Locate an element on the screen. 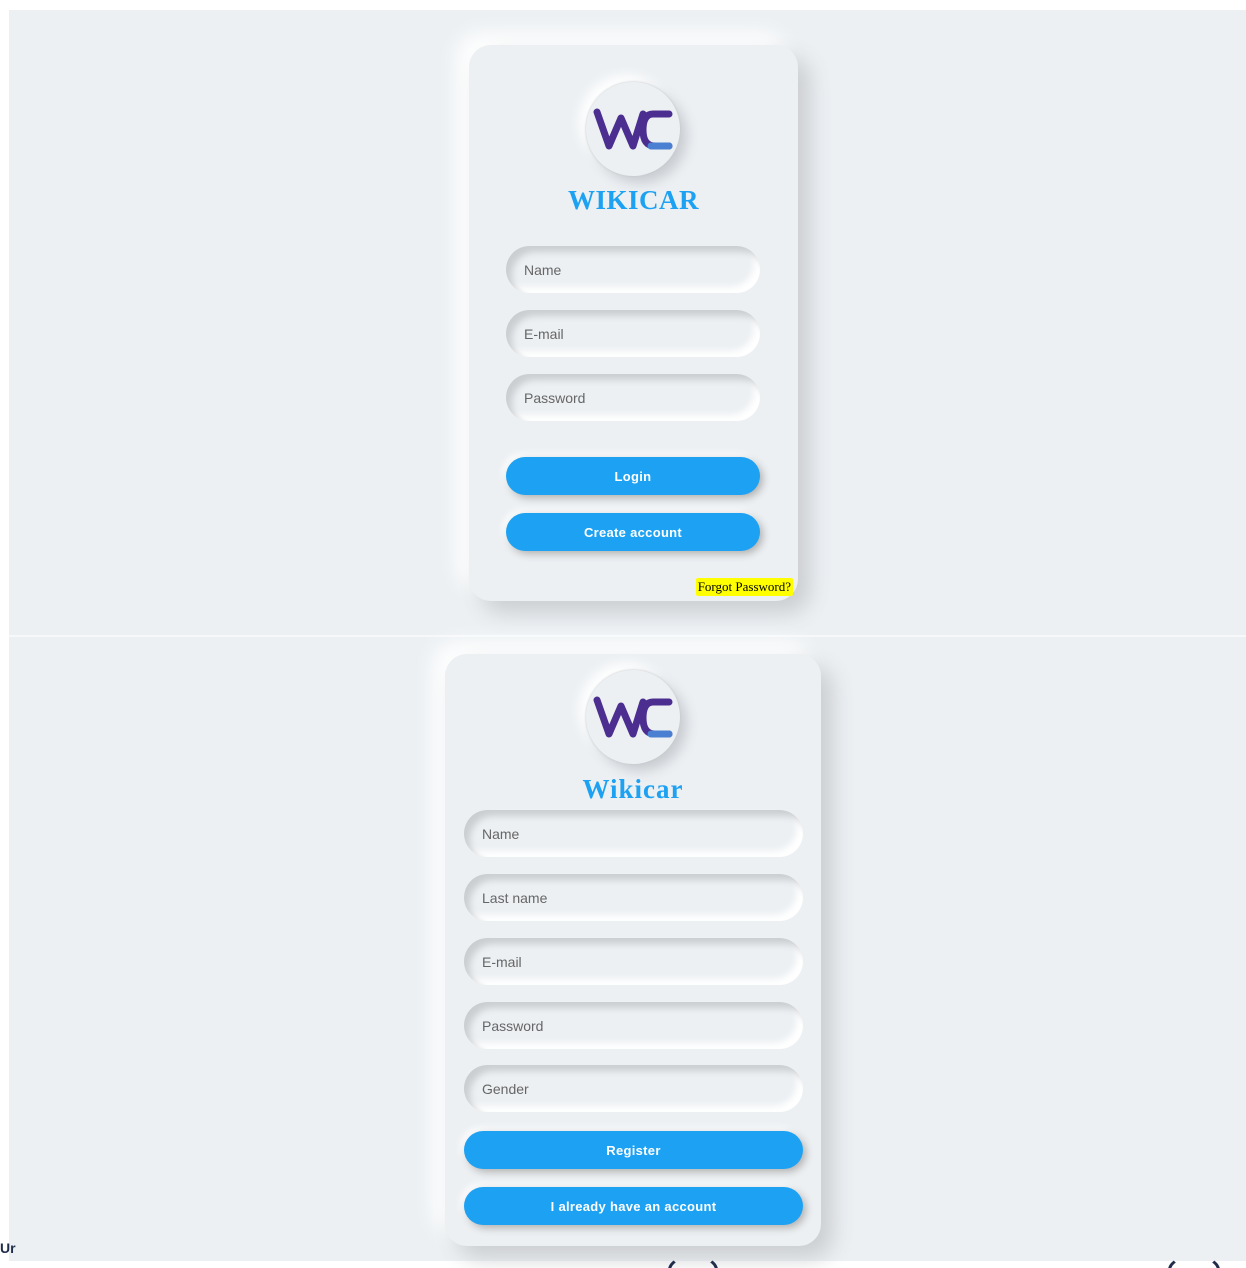 The height and width of the screenshot is (1268, 1246). partial-corner-text: Ur is located at coordinates (8, 1248).